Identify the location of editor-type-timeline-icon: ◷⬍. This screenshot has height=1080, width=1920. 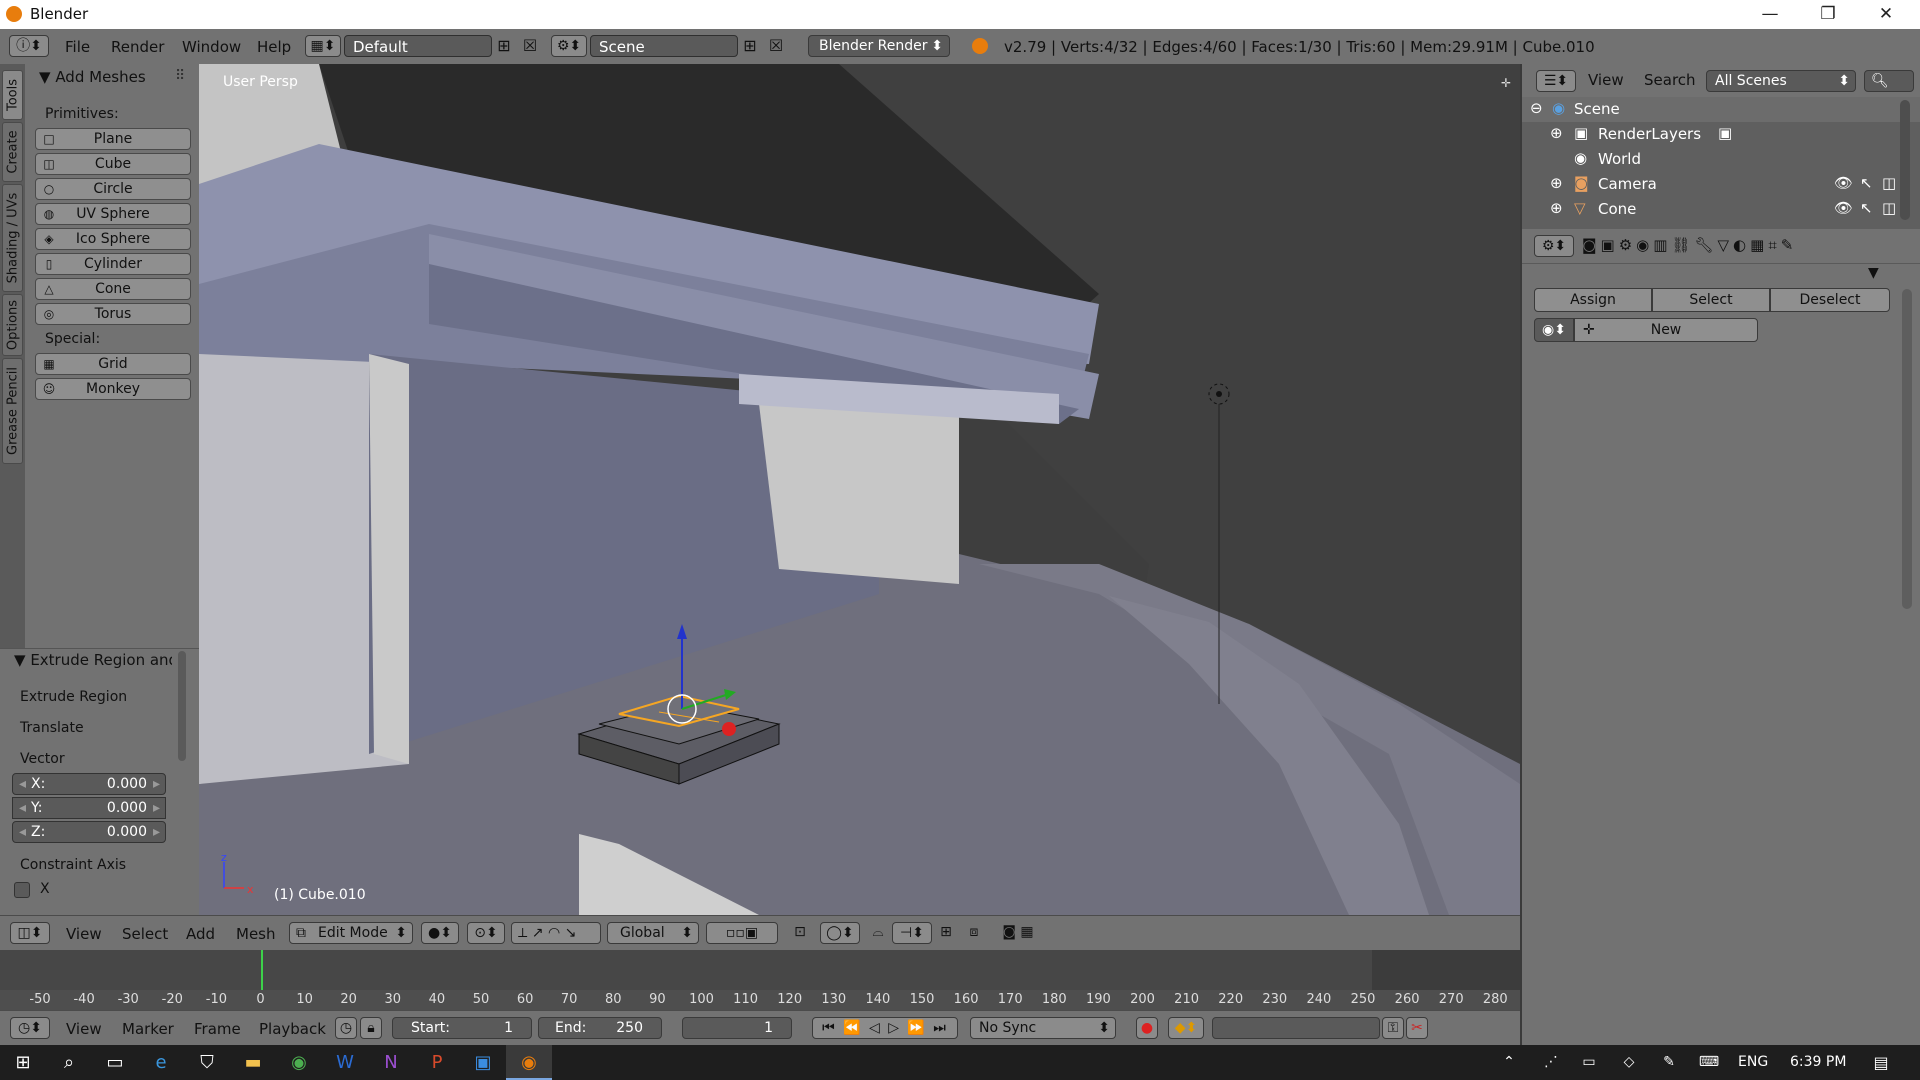
(30, 1028).